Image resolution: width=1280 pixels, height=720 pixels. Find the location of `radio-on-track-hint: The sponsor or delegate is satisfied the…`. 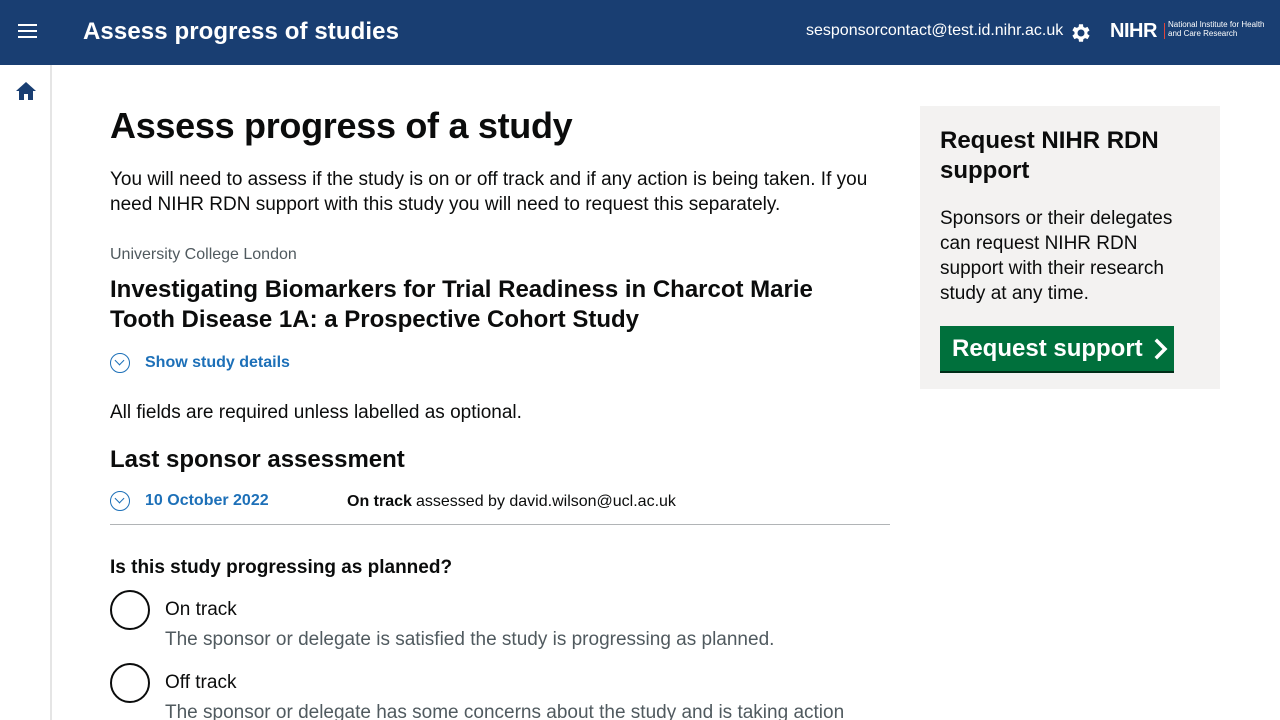

radio-on-track-hint: The sponsor or delegate is satisfied the… is located at coordinates (470, 639).